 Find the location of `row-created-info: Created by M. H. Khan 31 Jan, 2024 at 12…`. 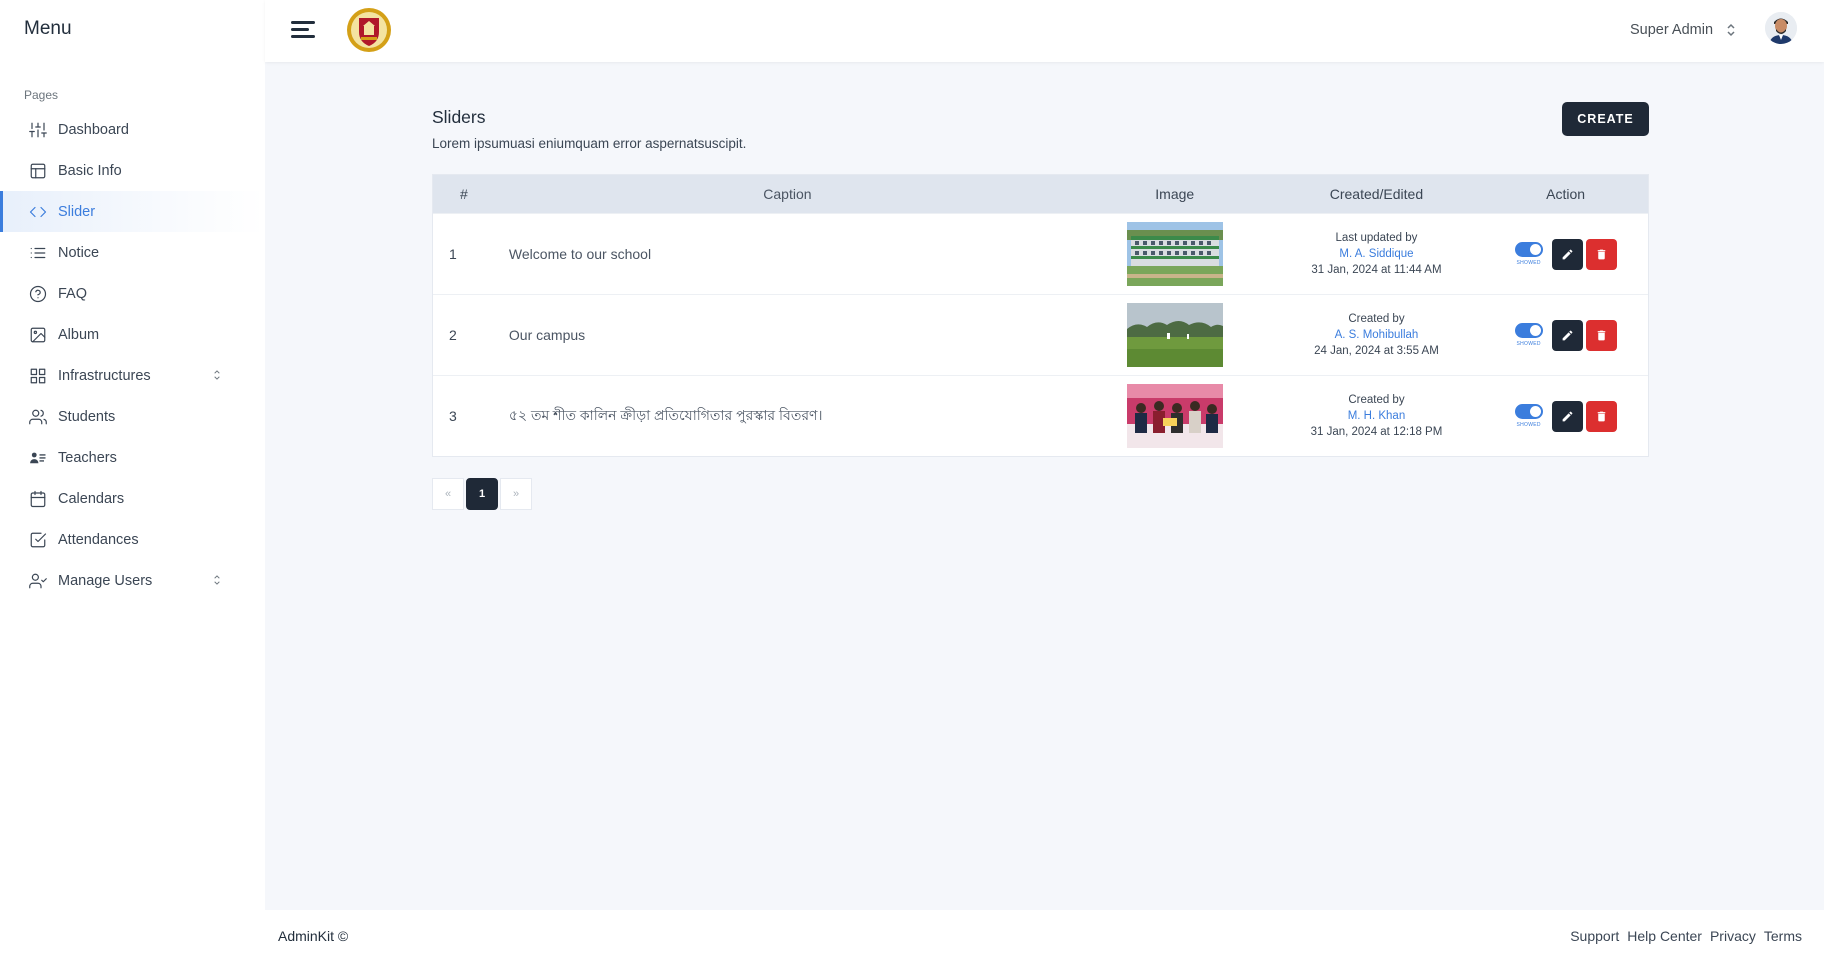

row-created-info: Created by M. H. Khan 31 Jan, 2024 at 12… is located at coordinates (1377, 416).